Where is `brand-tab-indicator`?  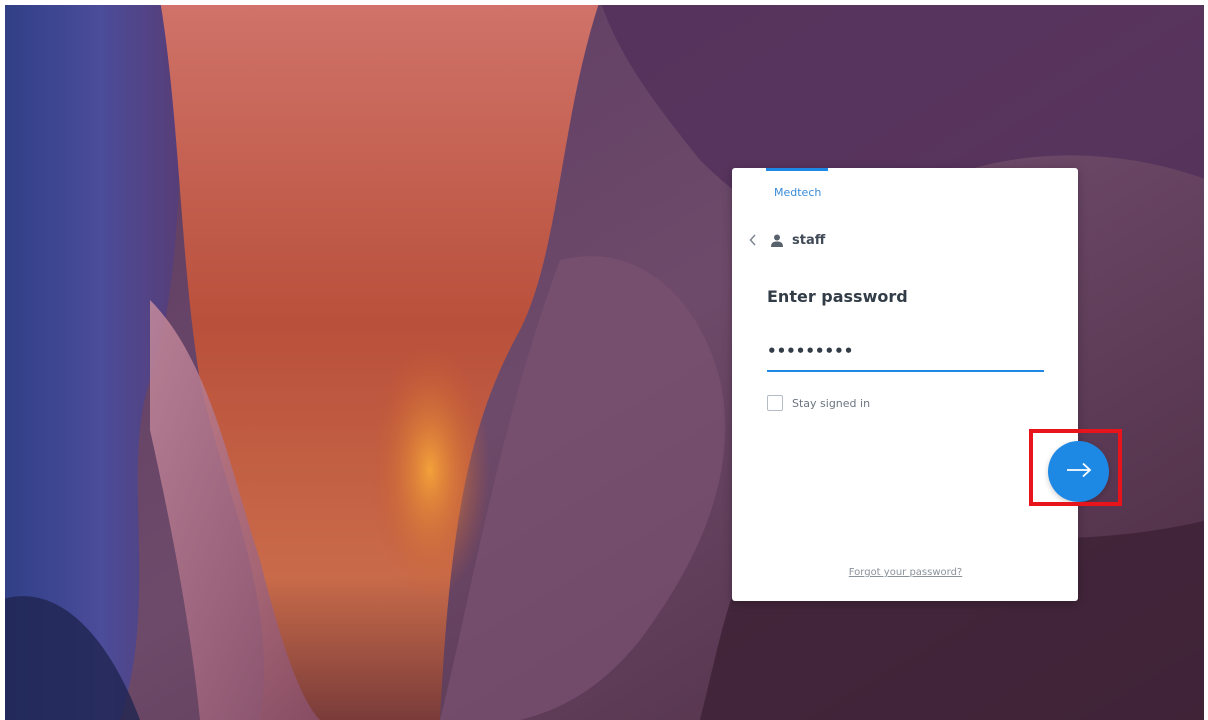
brand-tab-indicator is located at coordinates (797, 169).